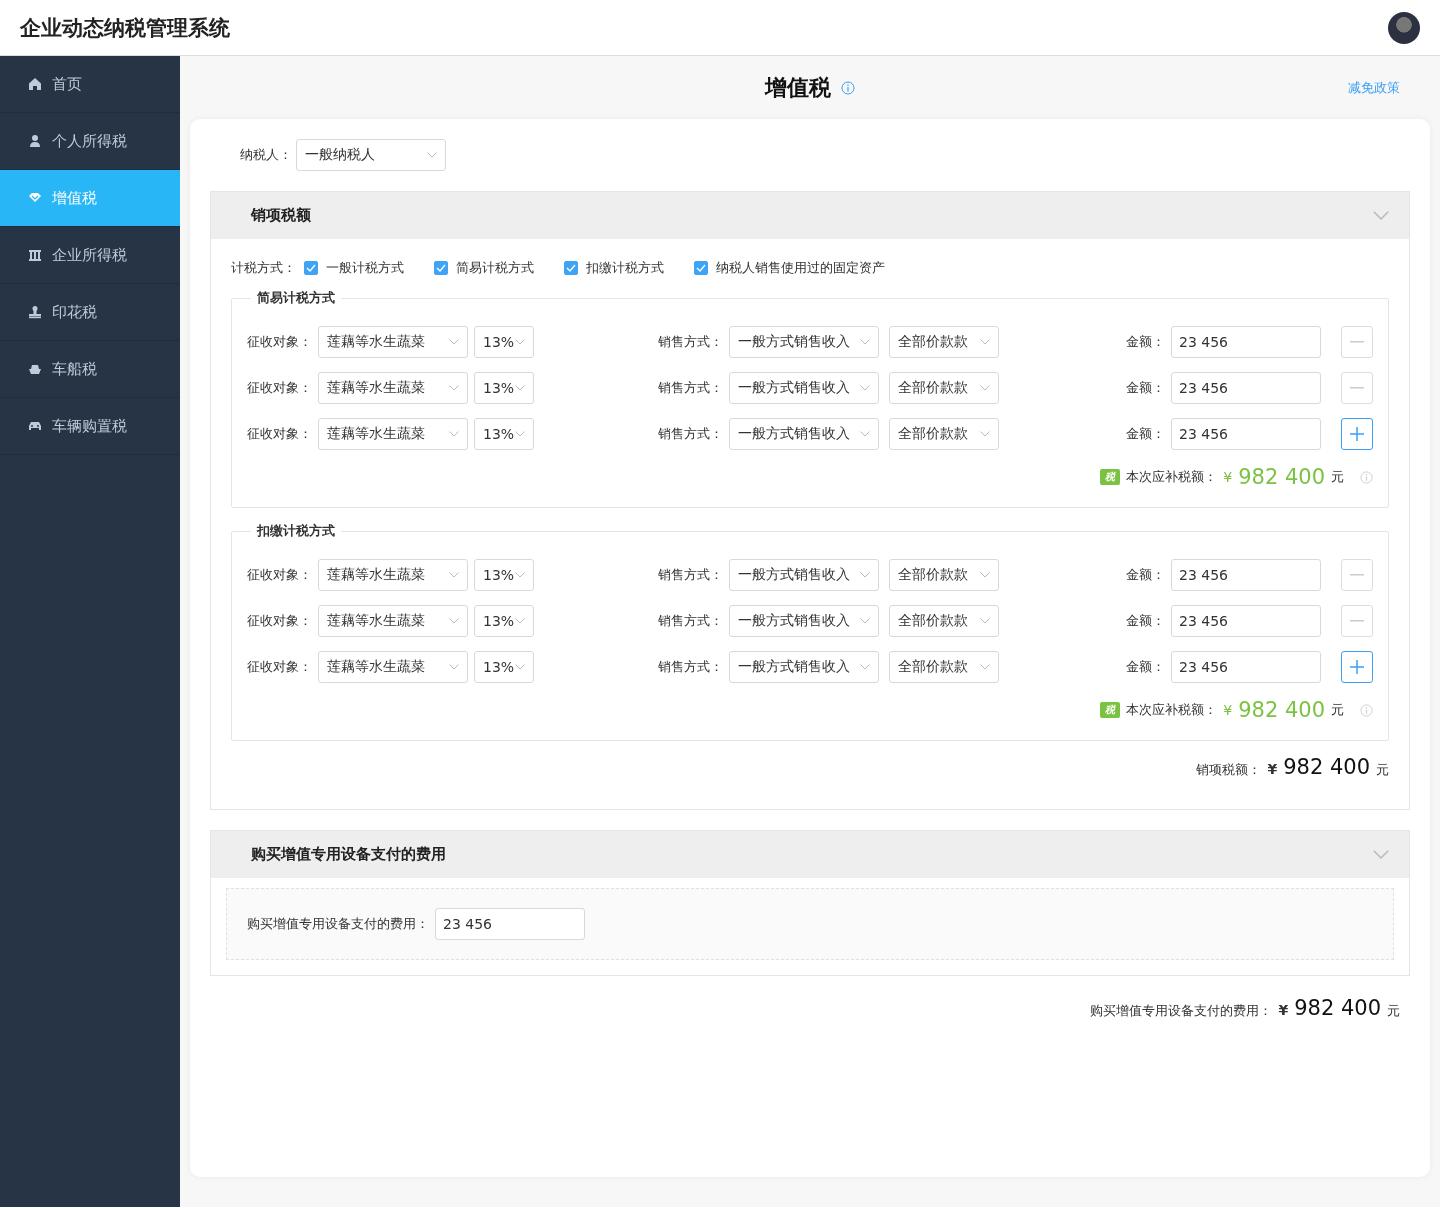 Image resolution: width=1440 pixels, height=1208 pixels. Describe the element at coordinates (1337, 710) in the screenshot. I see `unit-label: 元` at that location.